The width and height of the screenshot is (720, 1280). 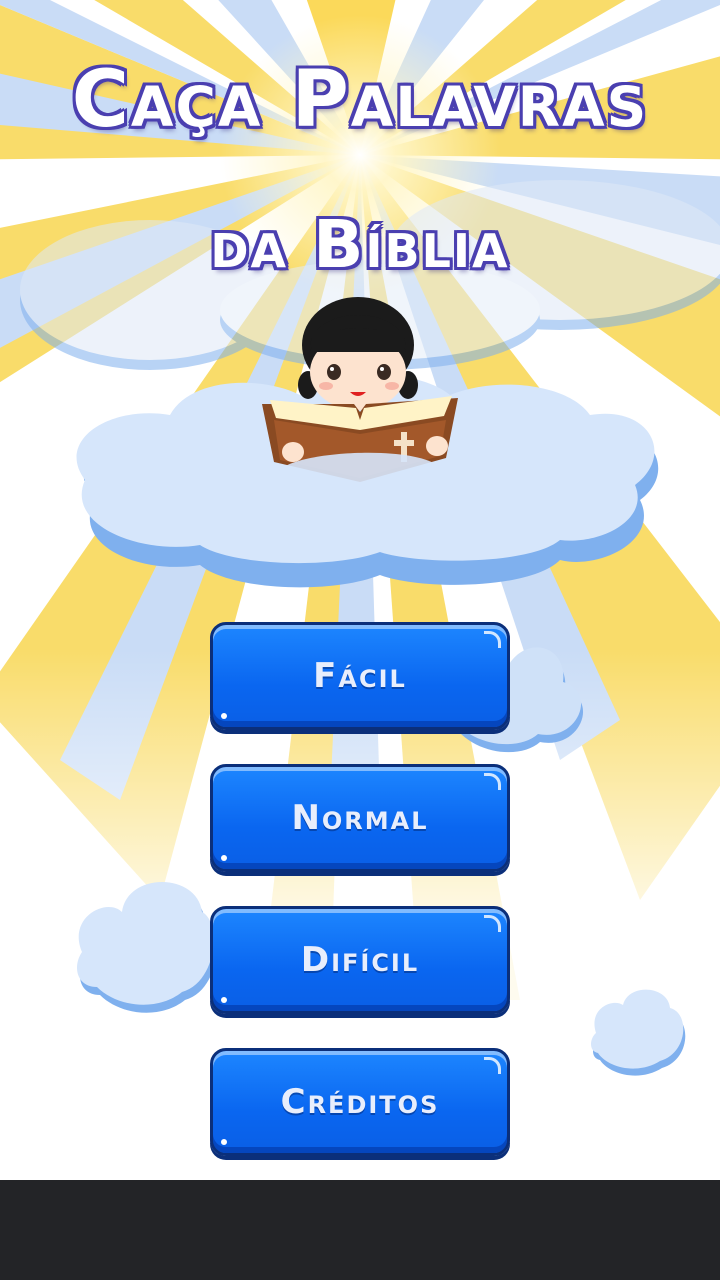 I want to click on hard-button-label: Difícil, so click(x=360, y=960).